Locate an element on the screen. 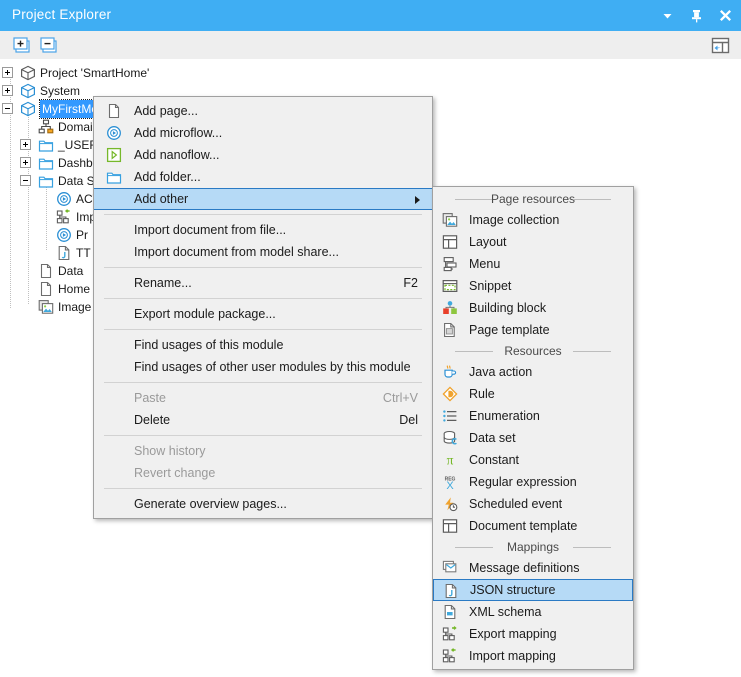 This screenshot has width=741, height=677. explorer-toolbar is located at coordinates (370, 45).